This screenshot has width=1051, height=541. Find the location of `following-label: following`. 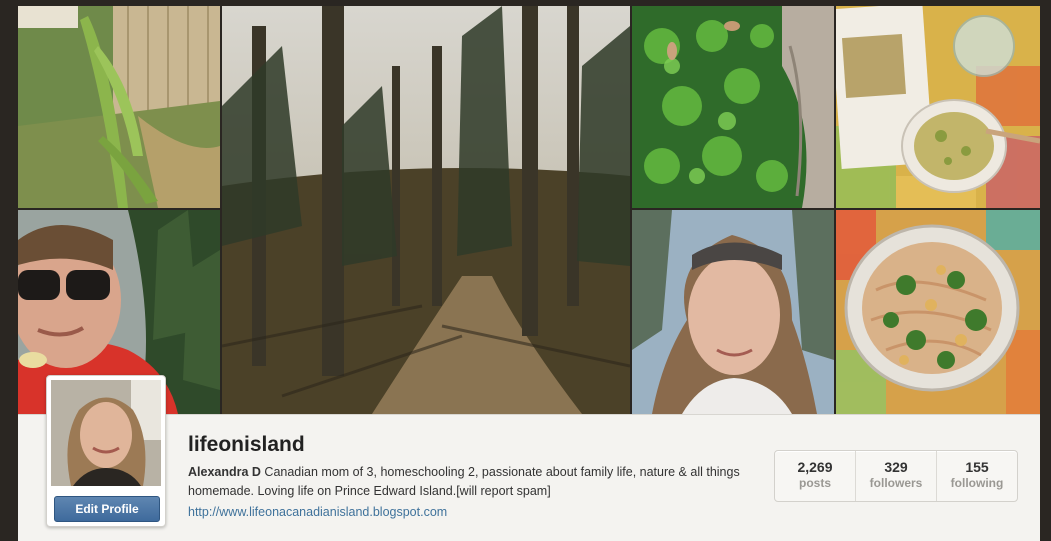

following-label: following is located at coordinates (977, 483).